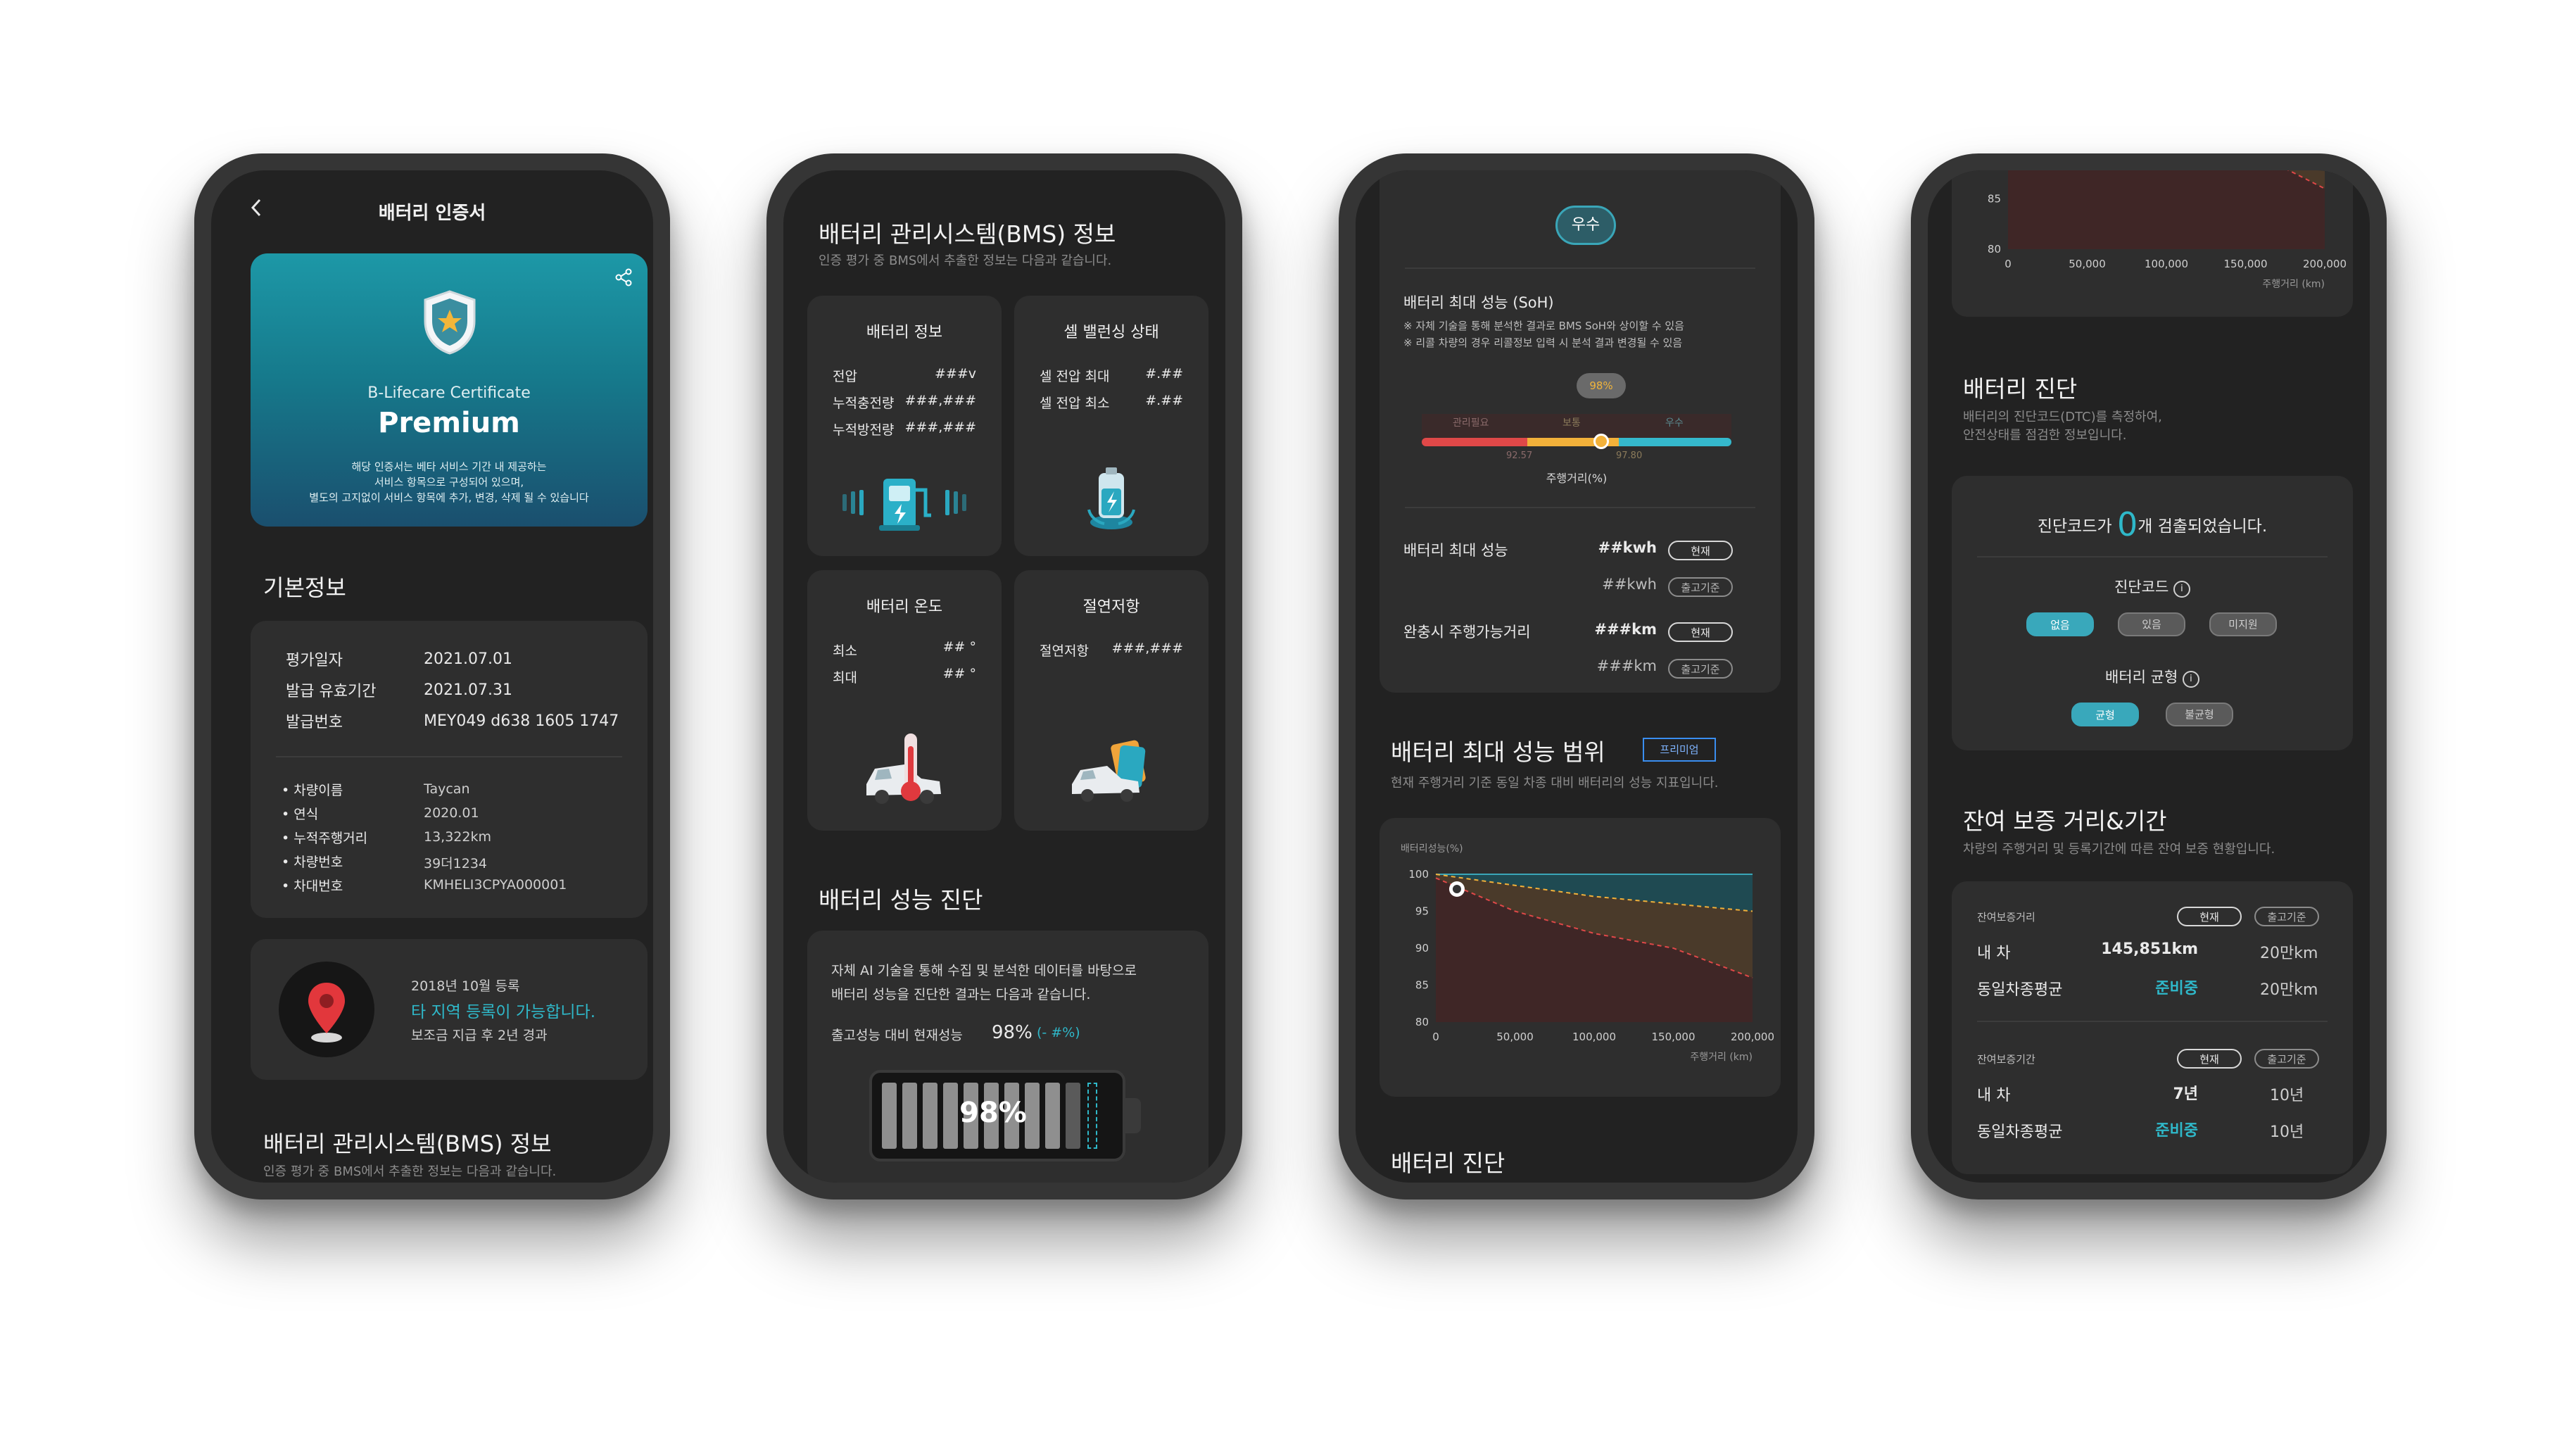 Image resolution: width=2576 pixels, height=1436 pixels. I want to click on gauge-tick-1: 97.80, so click(1629, 456).